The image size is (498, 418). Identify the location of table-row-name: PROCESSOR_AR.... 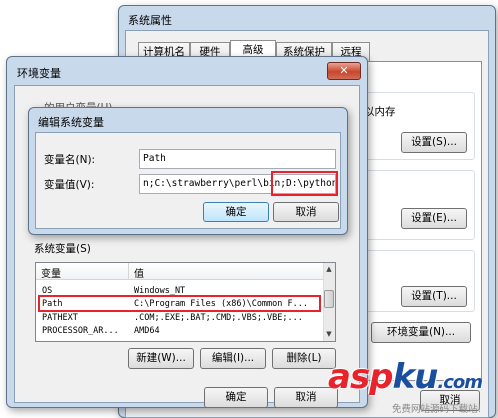
(84, 331).